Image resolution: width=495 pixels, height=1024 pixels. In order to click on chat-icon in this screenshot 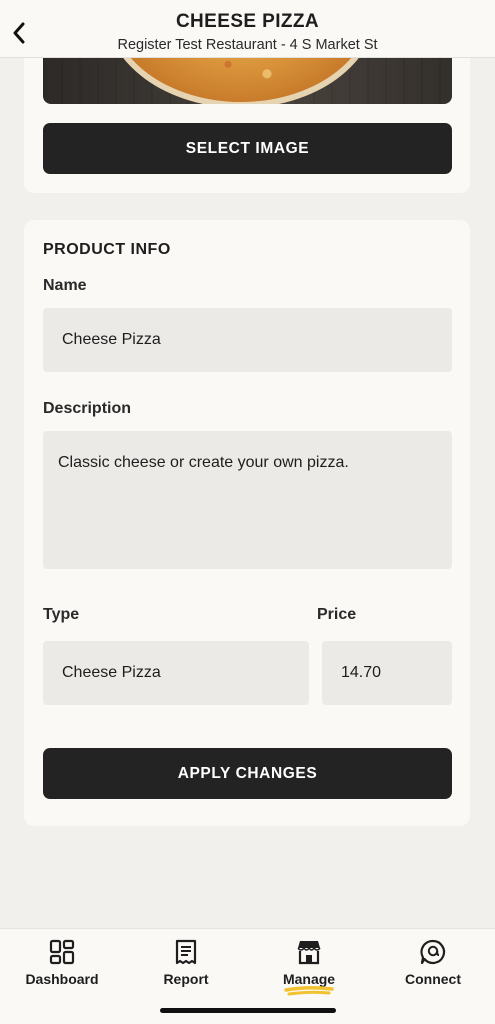, I will do `click(433, 952)`.